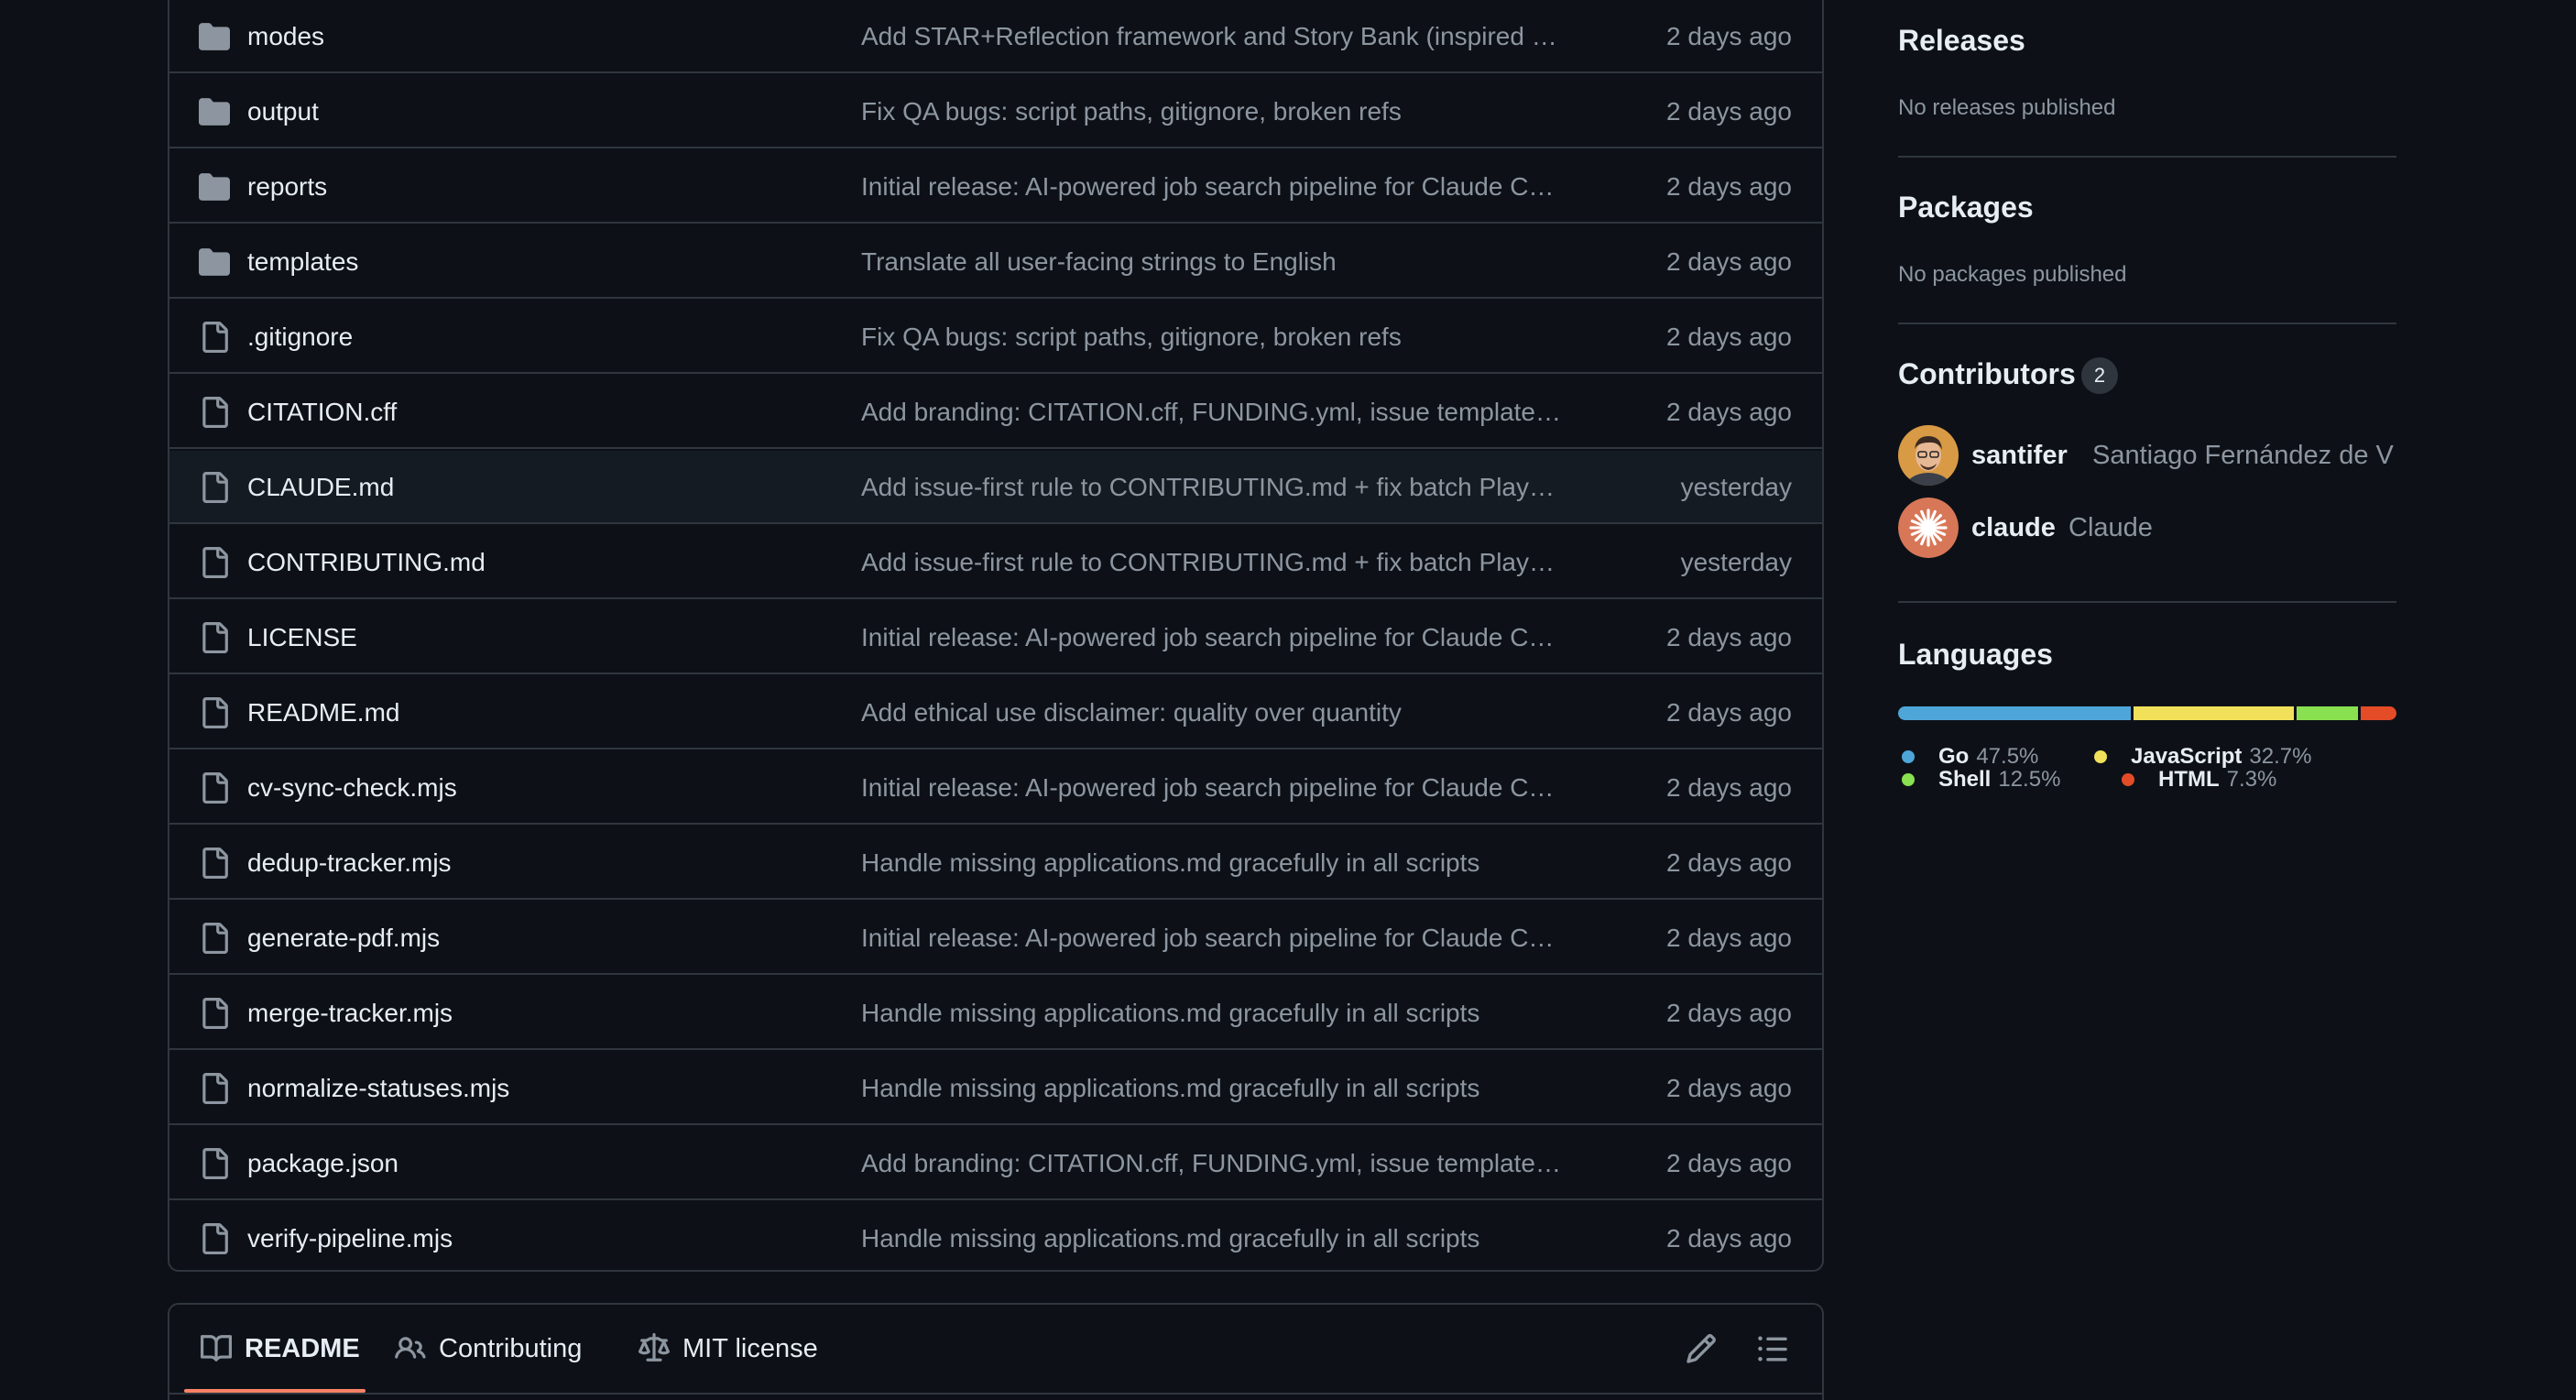 The width and height of the screenshot is (2576, 1400). What do you see at coordinates (349, 863) in the screenshot?
I see `file-name-link: dedup-tracker.mjs` at bounding box center [349, 863].